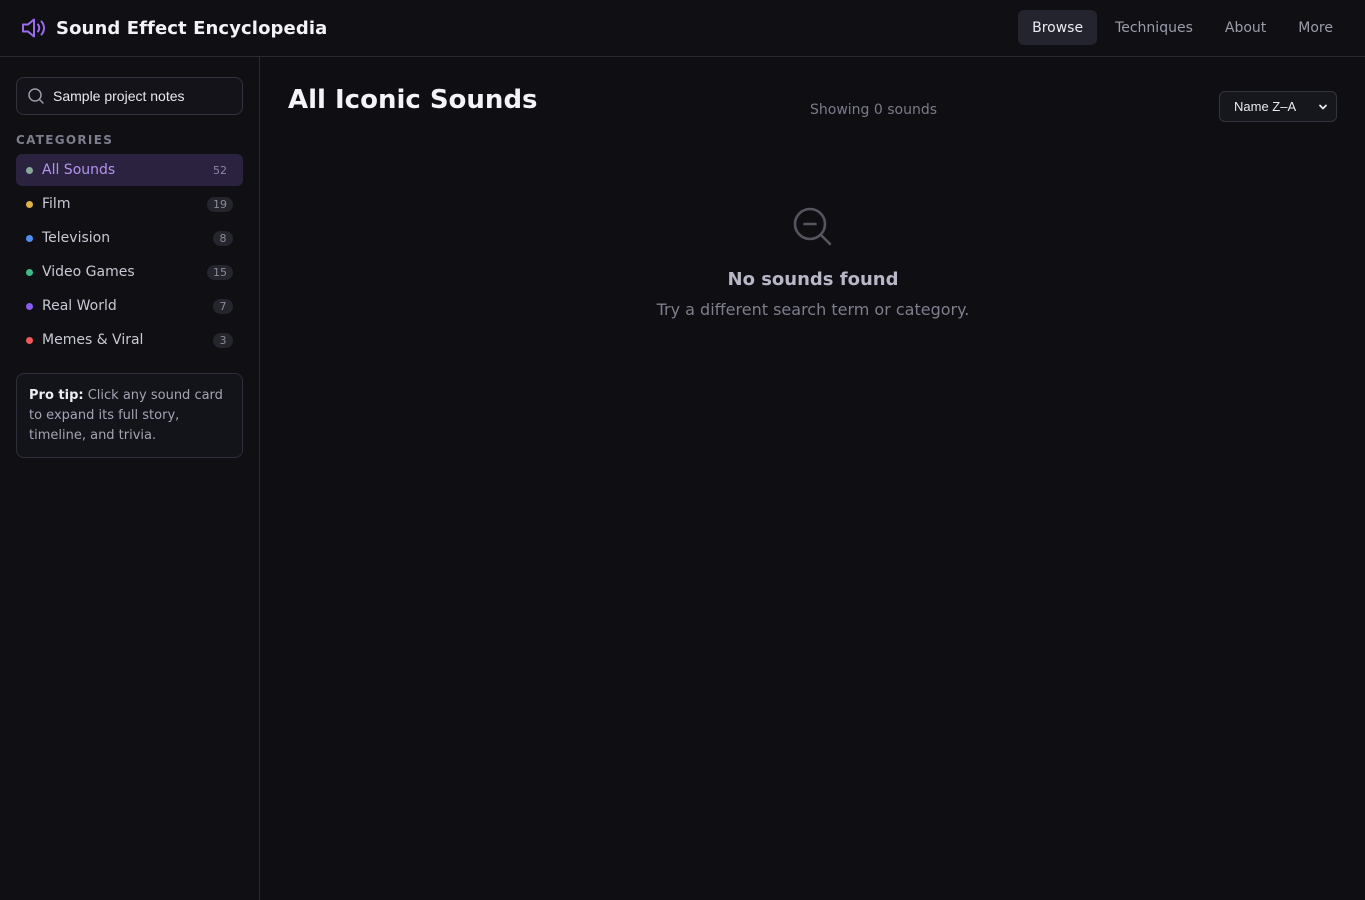  What do you see at coordinates (874, 110) in the screenshot?
I see `result-count: Showing 0 sounds` at bounding box center [874, 110].